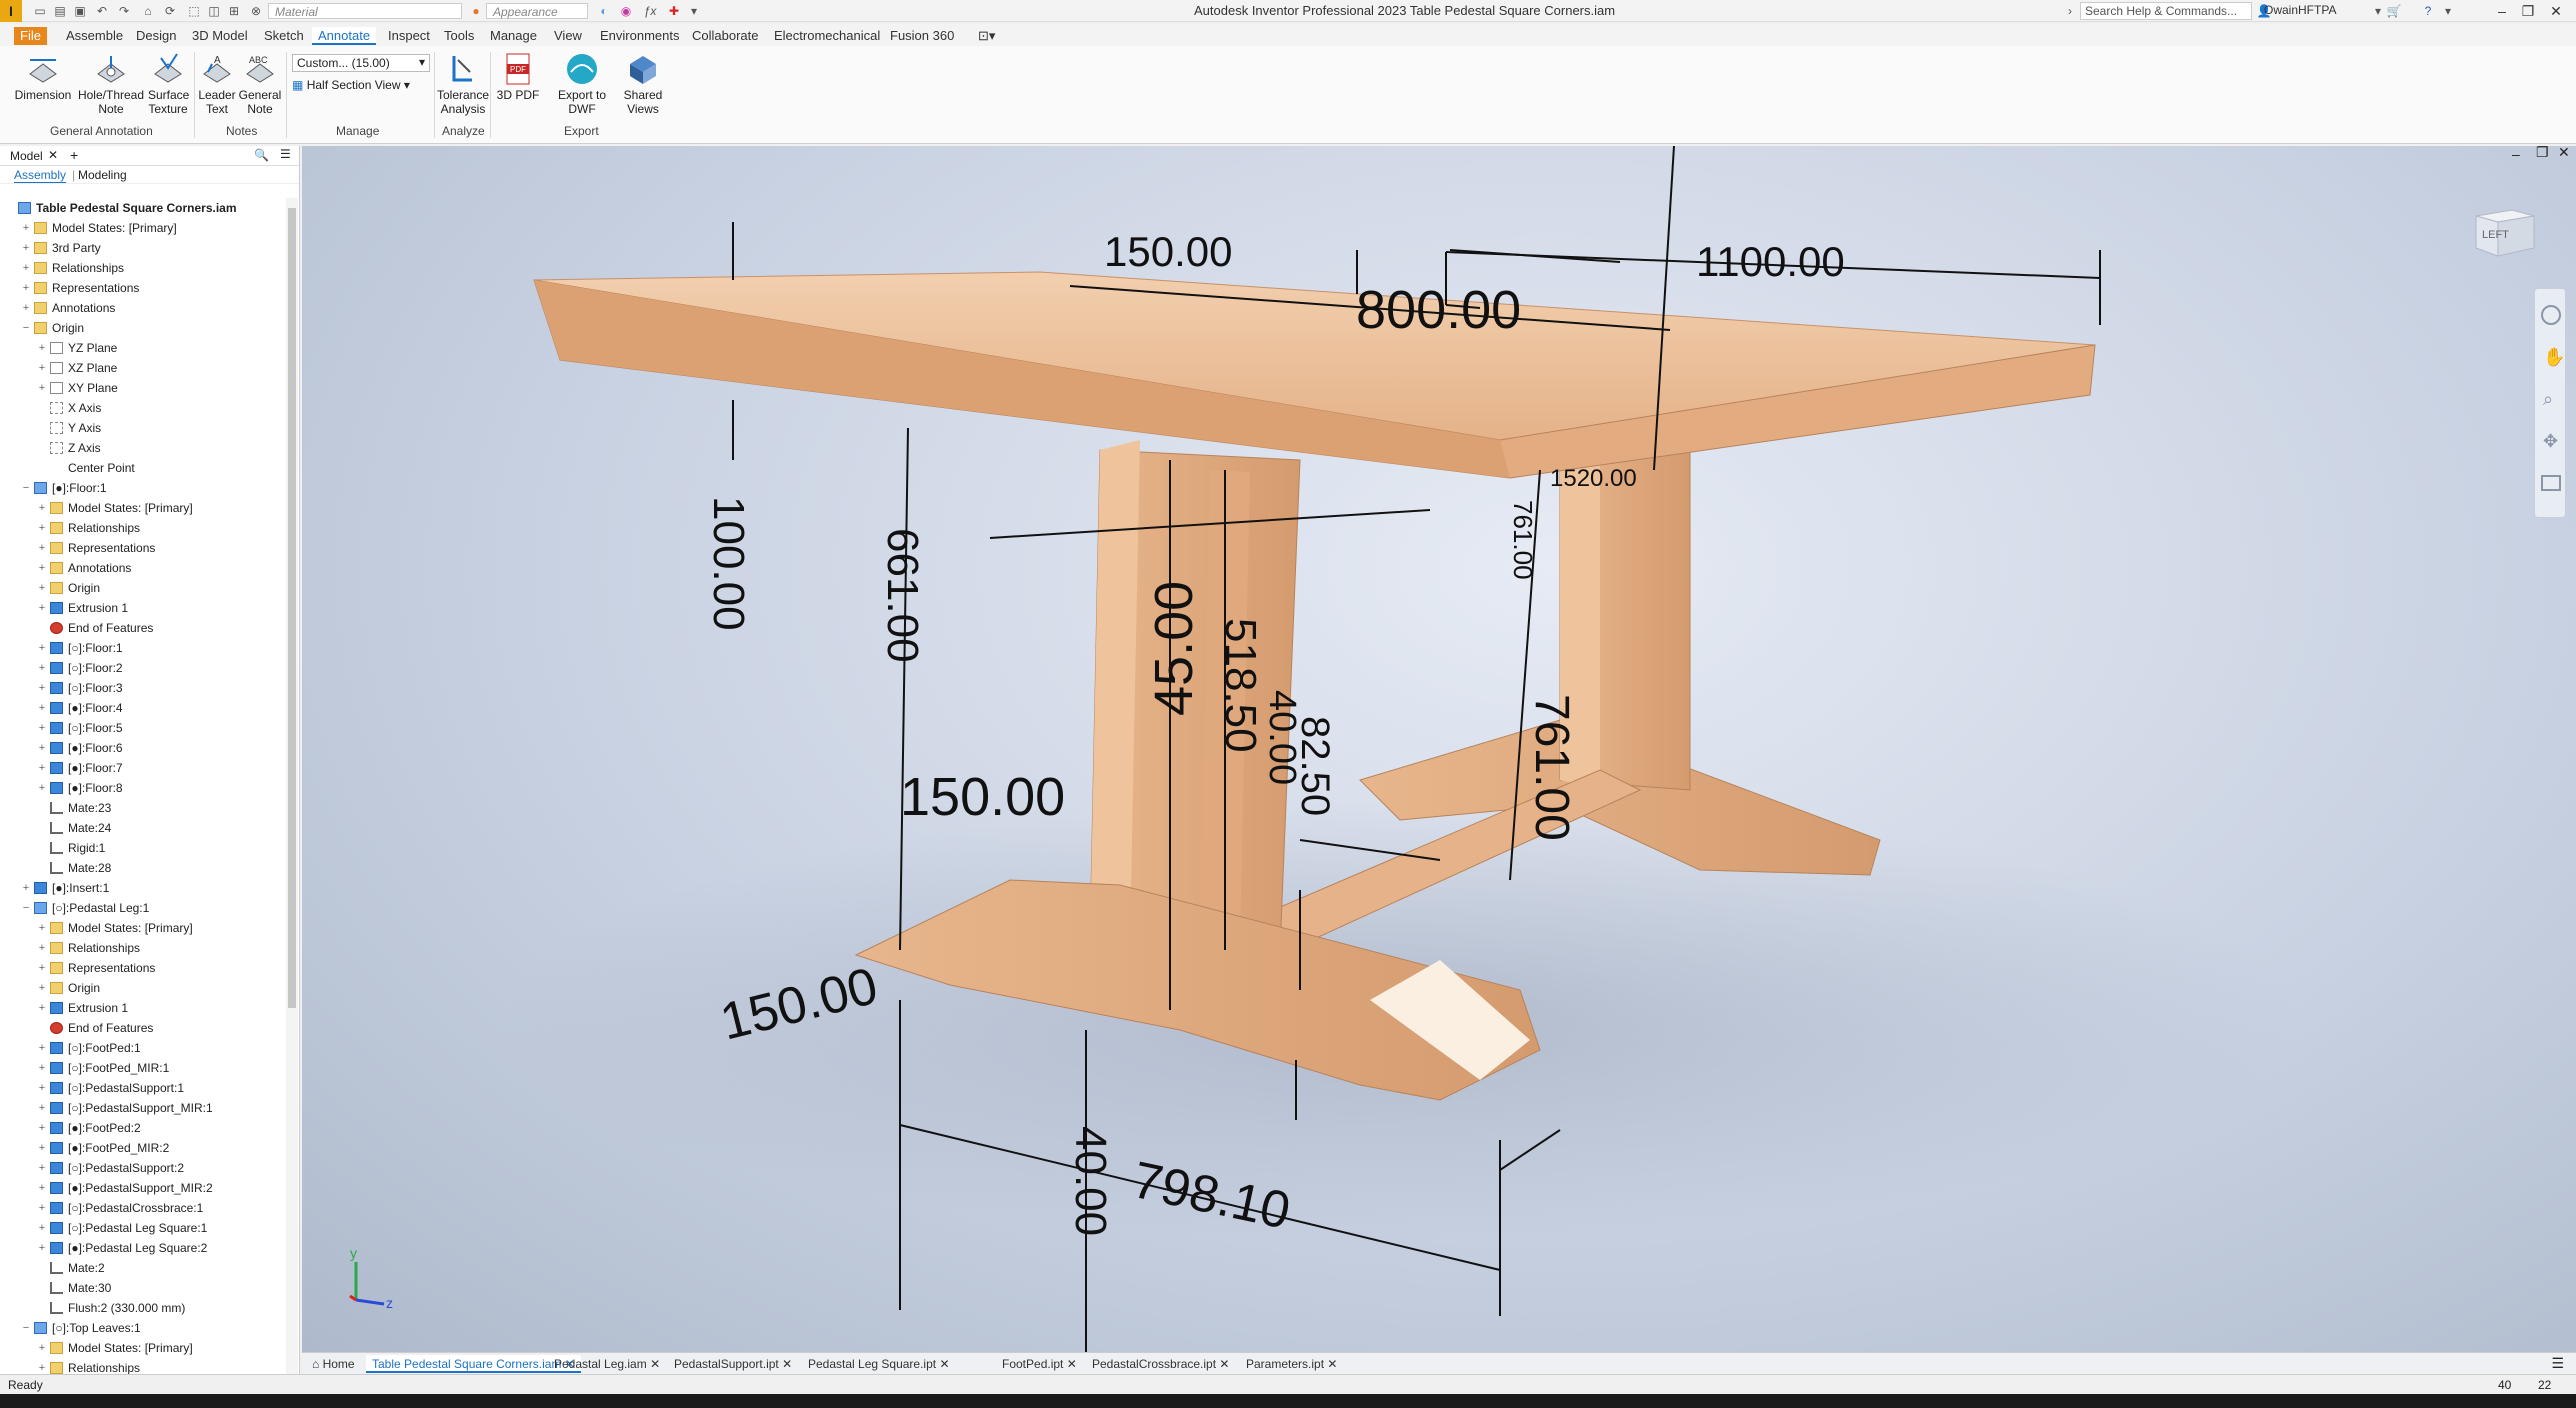 The image size is (2576, 1408). I want to click on user-dropdown-icon: ▾, so click(2378, 11).